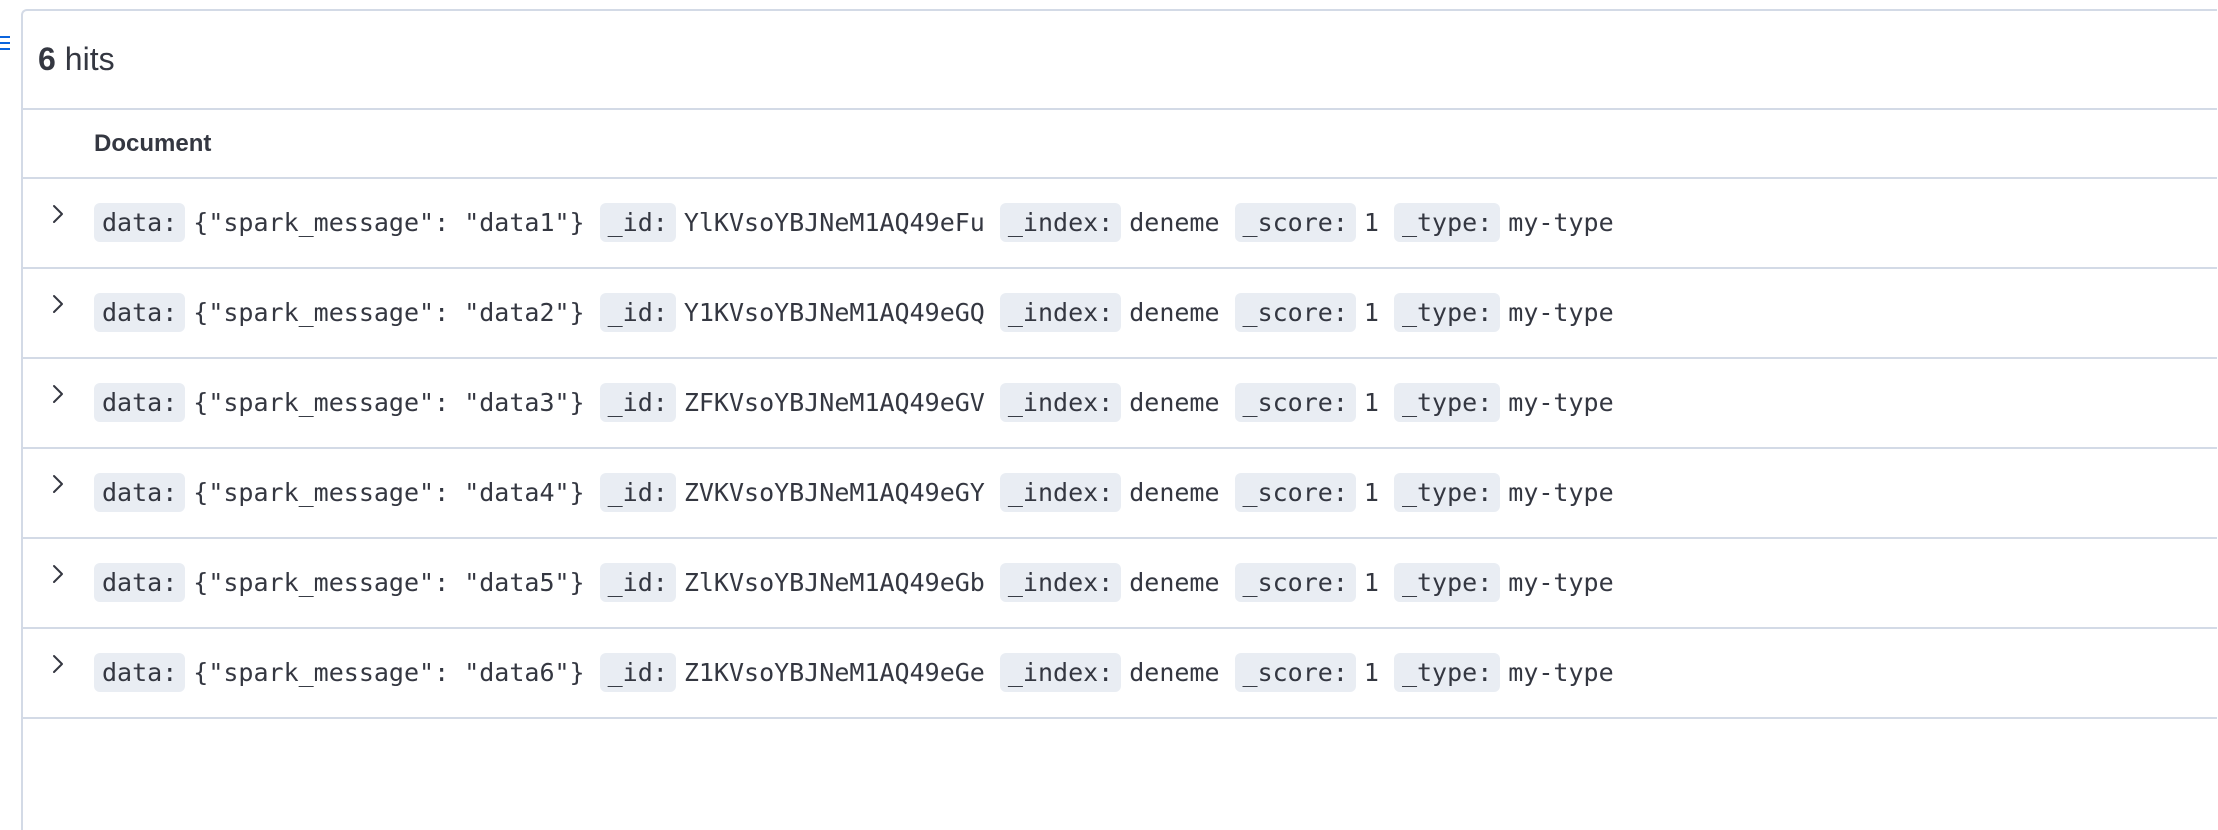  Describe the element at coordinates (834, 222) in the screenshot. I see `field-value-id: YlKVsoYBJNeM1AQ49eFu` at that location.